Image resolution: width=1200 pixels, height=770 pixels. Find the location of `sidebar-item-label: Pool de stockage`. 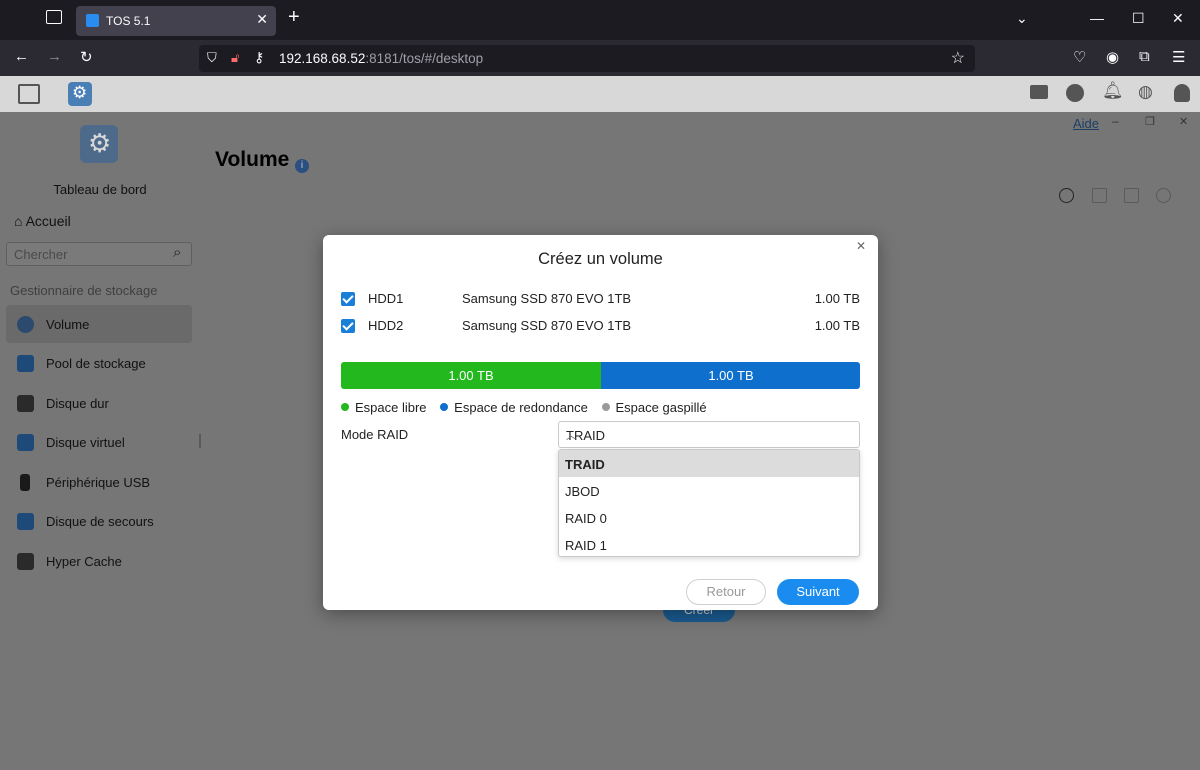

sidebar-item-label: Pool de stockage is located at coordinates (96, 363).